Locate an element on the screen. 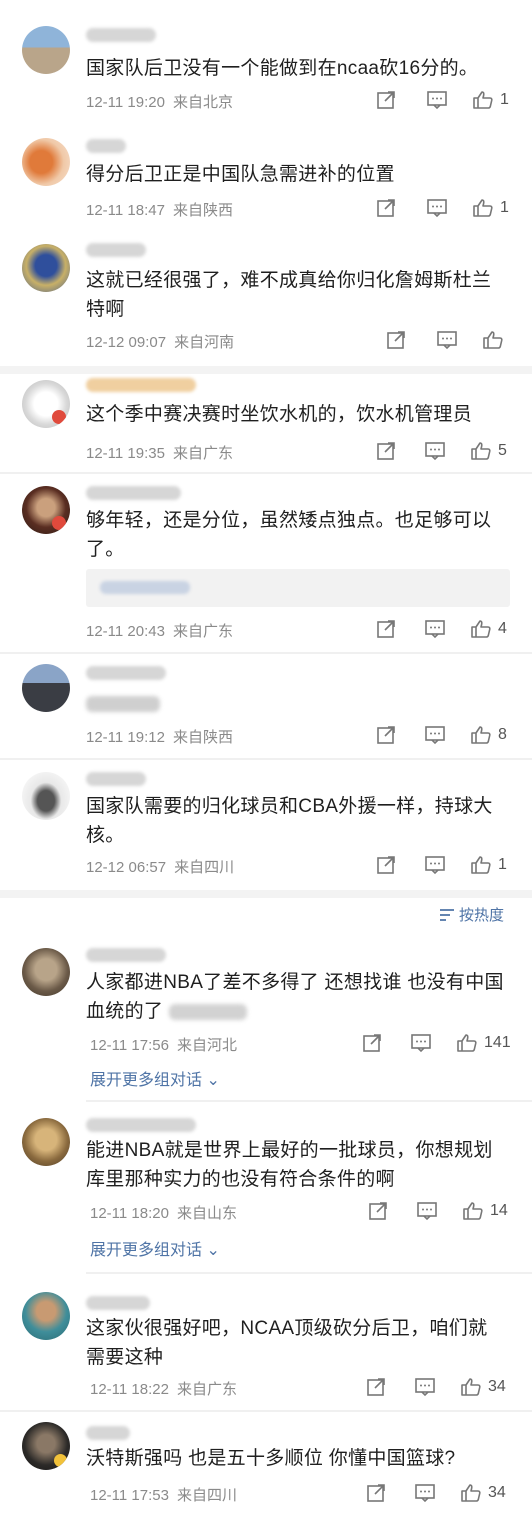 This screenshot has height=1526, width=532. sort-label: 按热度 is located at coordinates (481, 915).